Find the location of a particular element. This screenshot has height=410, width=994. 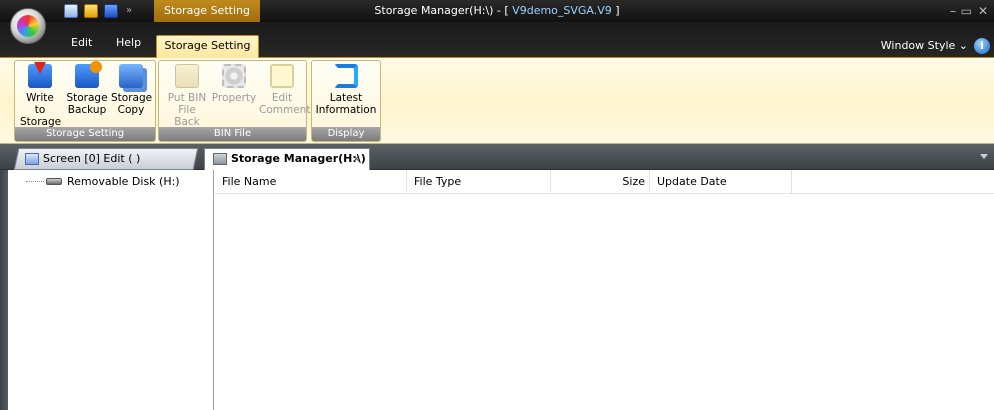

close-icon: ✕ is located at coordinates (983, 11).